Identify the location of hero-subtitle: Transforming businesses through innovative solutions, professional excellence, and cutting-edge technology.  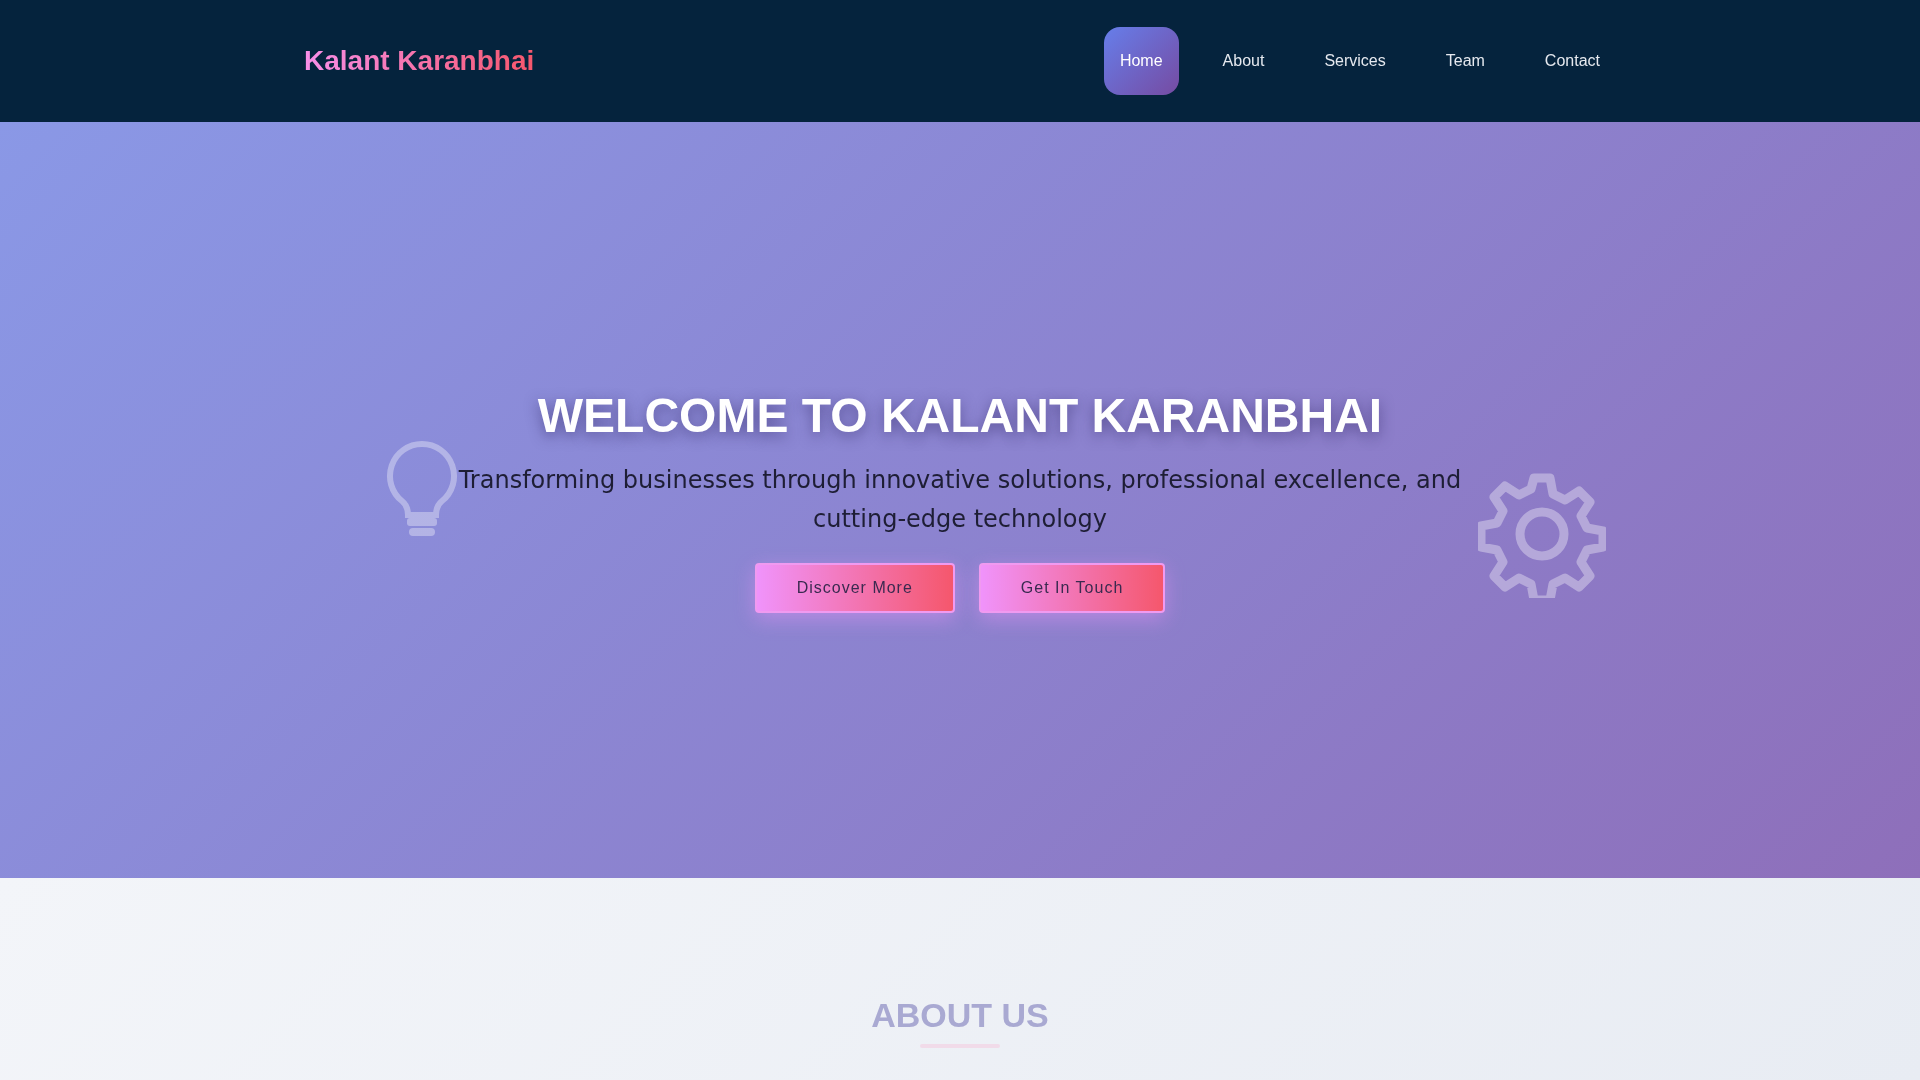
(960, 499).